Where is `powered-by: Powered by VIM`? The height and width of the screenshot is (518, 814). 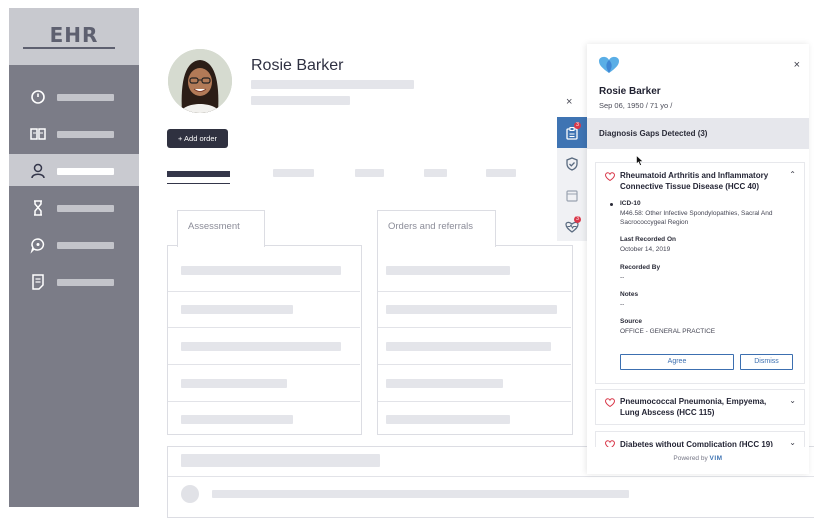 powered-by: Powered by VIM is located at coordinates (698, 458).